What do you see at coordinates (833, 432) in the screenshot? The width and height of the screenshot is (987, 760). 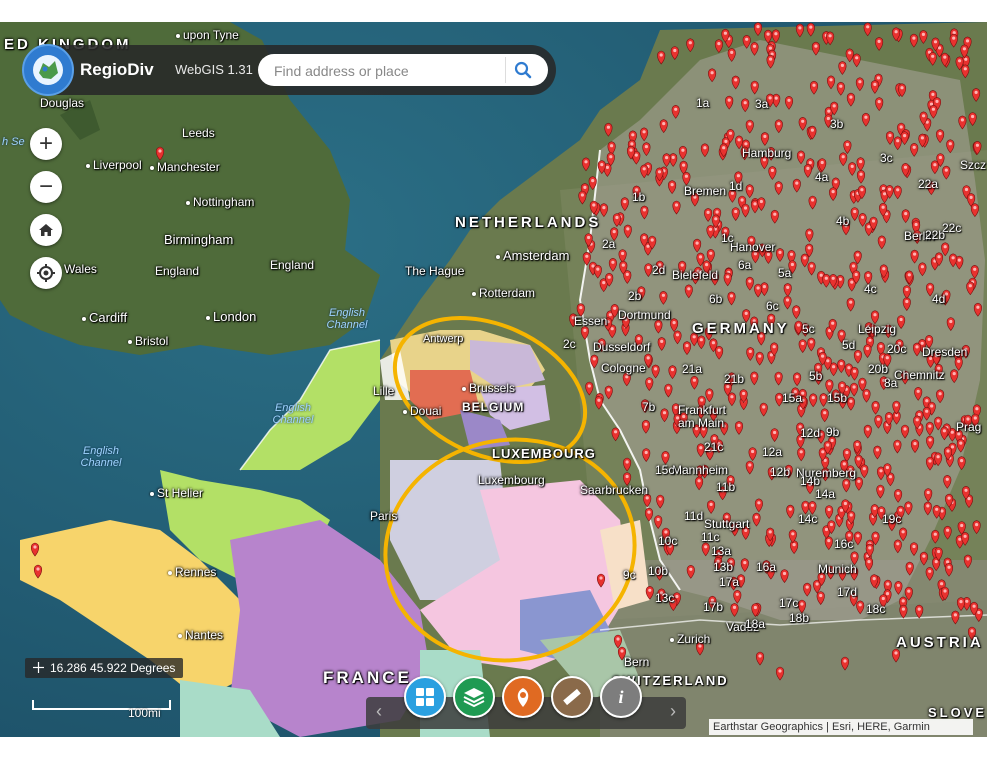 I see `region-code-label: 9b` at bounding box center [833, 432].